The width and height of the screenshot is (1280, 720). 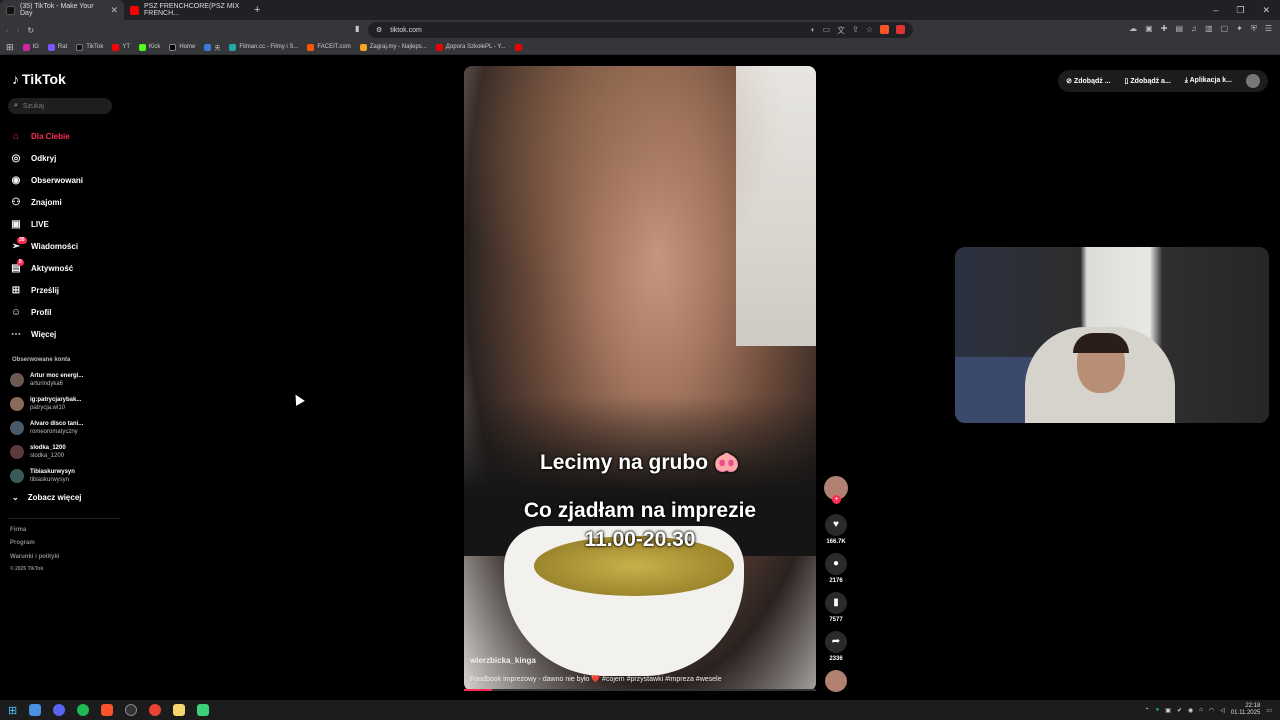 What do you see at coordinates (59, 710) in the screenshot?
I see `discord-icon` at bounding box center [59, 710].